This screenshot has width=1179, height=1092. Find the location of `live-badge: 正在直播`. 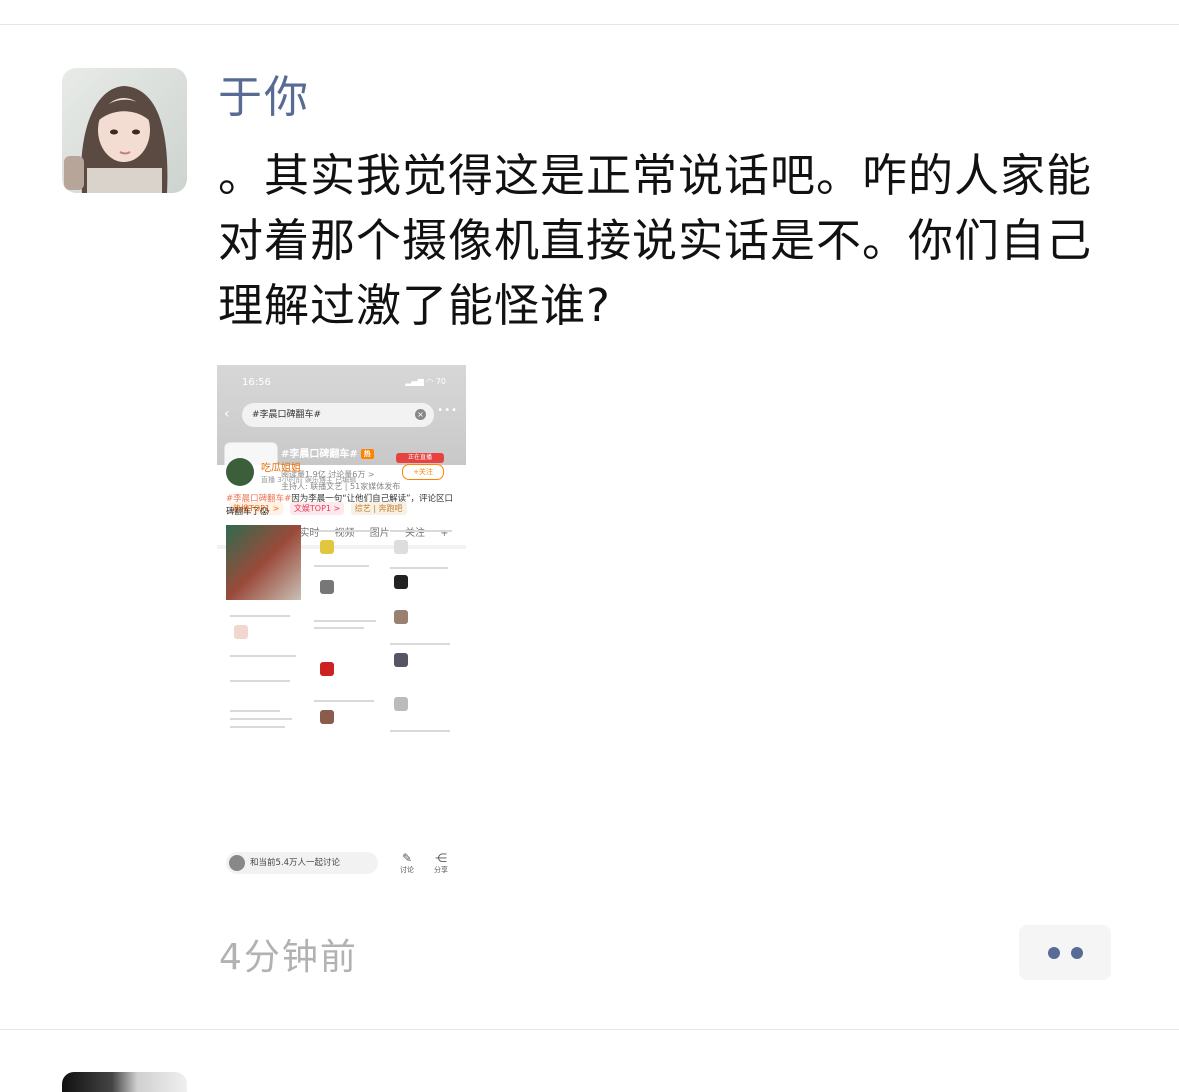

live-badge: 正在直播 is located at coordinates (420, 458).